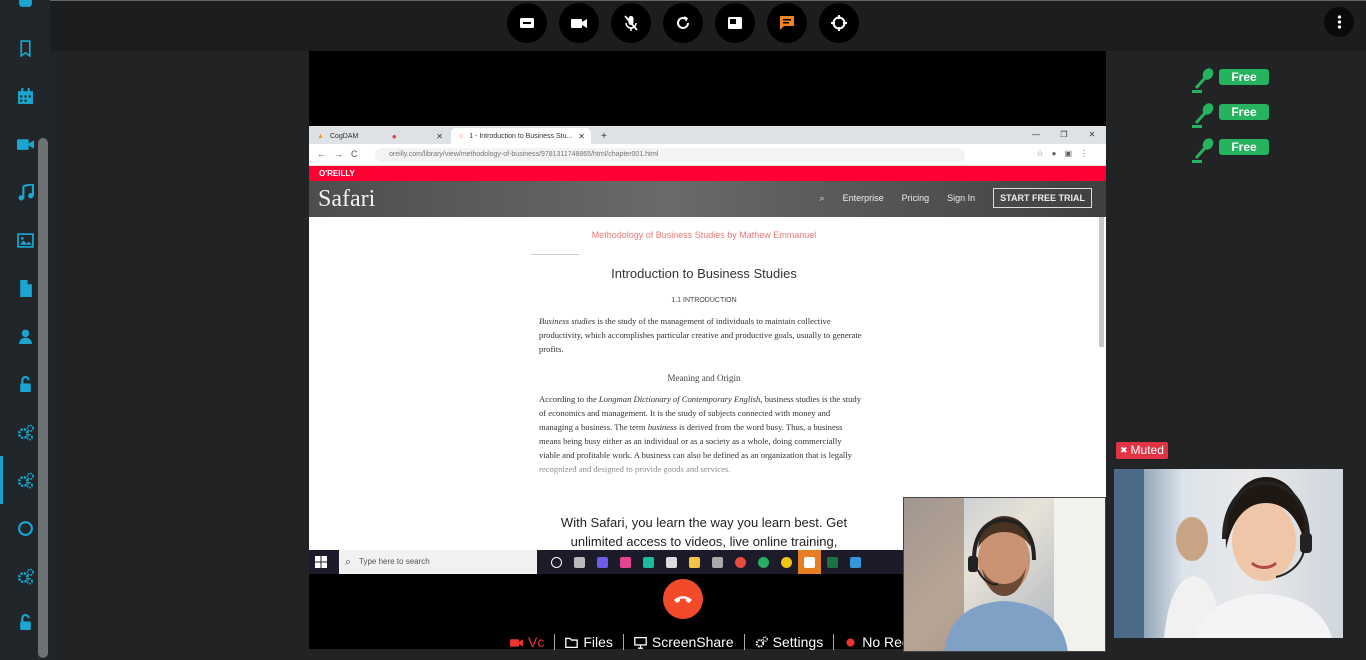 The width and height of the screenshot is (1366, 660). I want to click on favicon-icon: ○, so click(461, 136).